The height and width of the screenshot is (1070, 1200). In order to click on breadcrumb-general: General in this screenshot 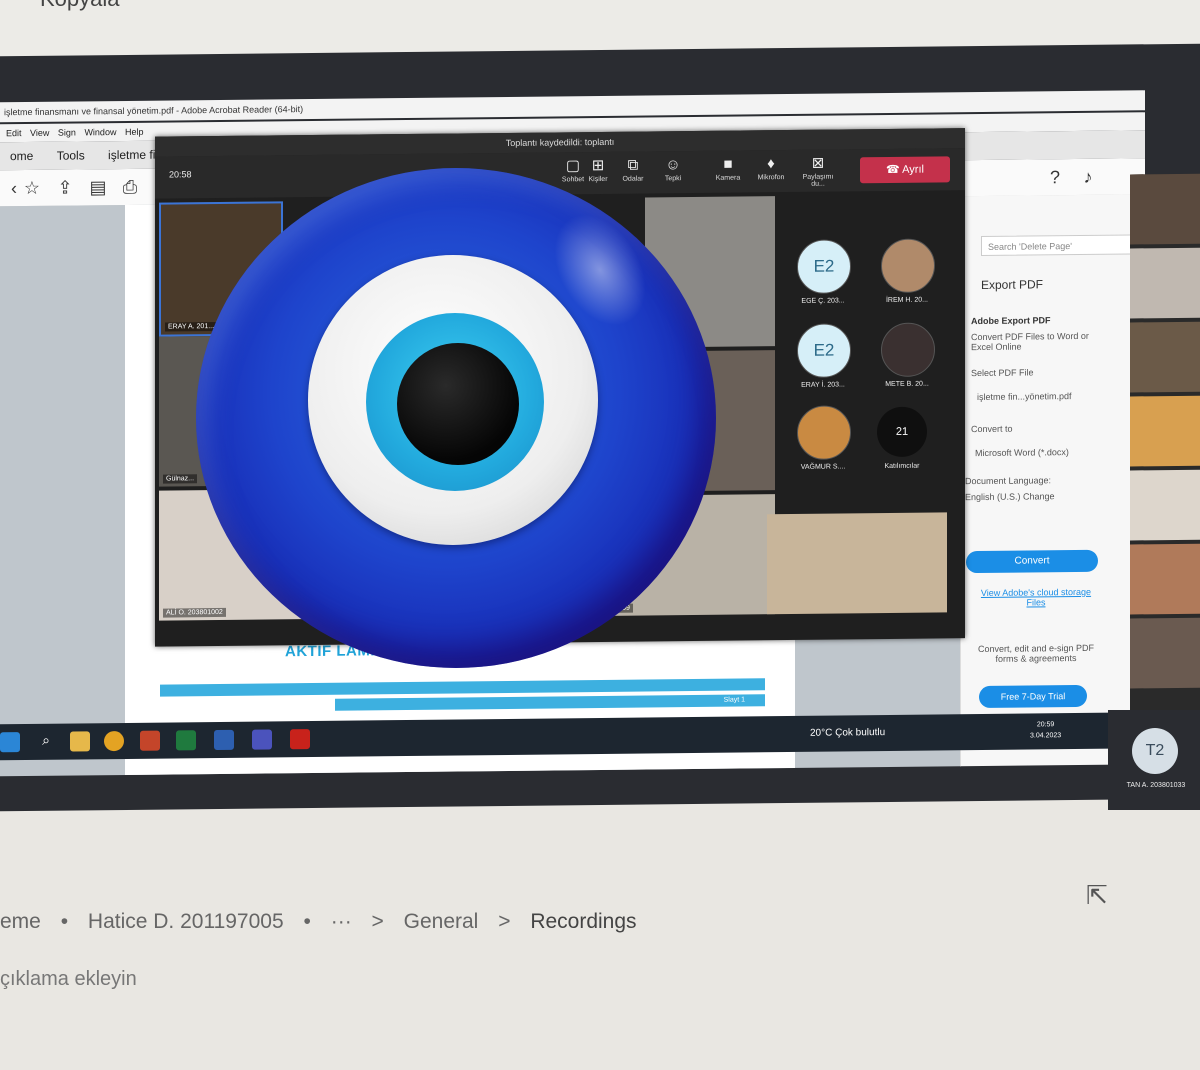, I will do `click(441, 921)`.